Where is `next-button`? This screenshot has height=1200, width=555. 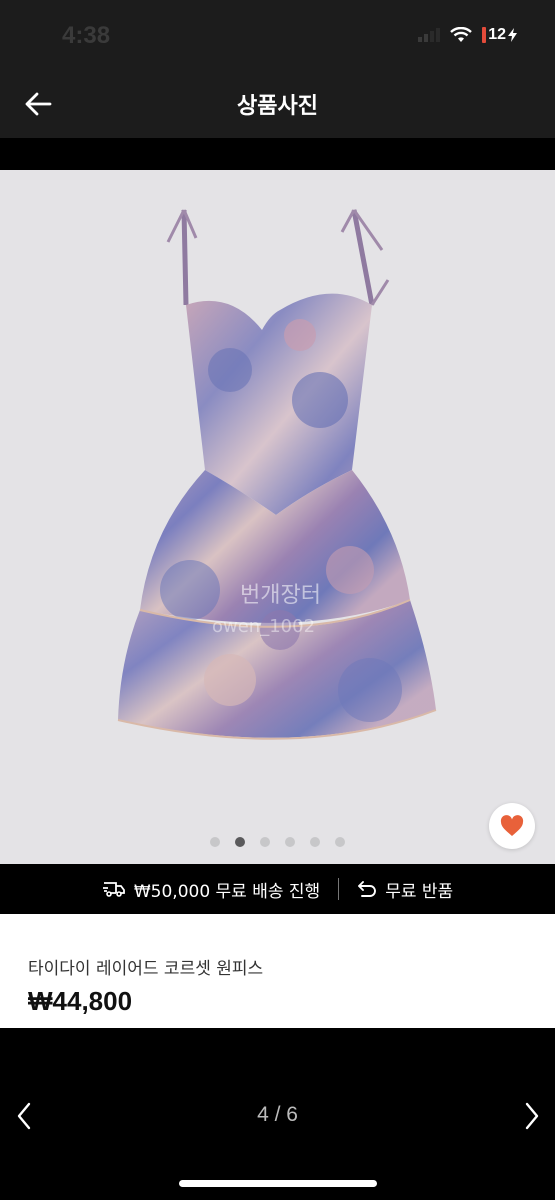 next-button is located at coordinates (532, 1116).